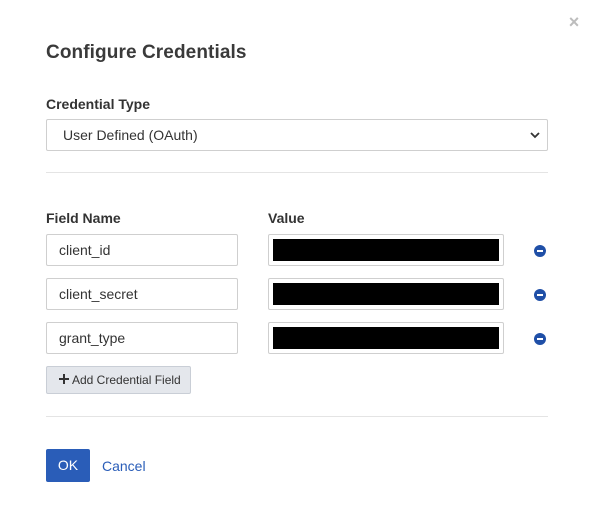 This screenshot has height=531, width=594. What do you see at coordinates (142, 338) in the screenshot?
I see `field-name-input: grant_type` at bounding box center [142, 338].